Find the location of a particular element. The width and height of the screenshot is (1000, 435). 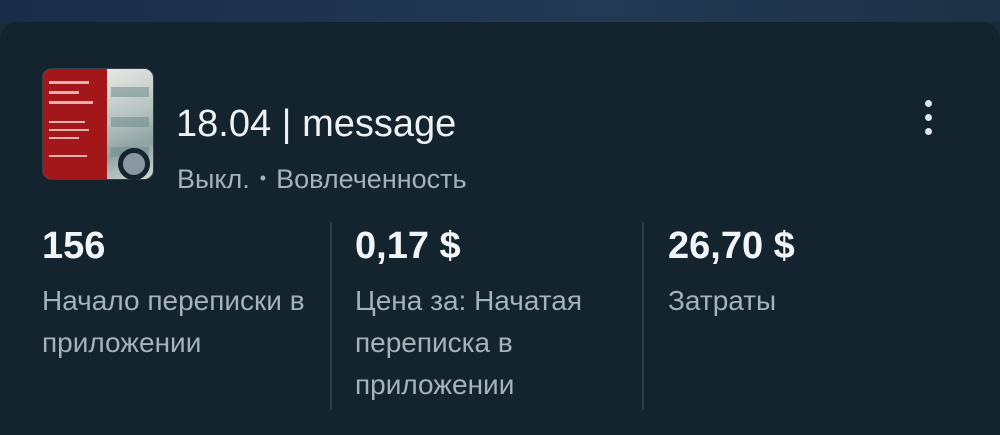

ad-title: 18.04 | message is located at coordinates (316, 124).